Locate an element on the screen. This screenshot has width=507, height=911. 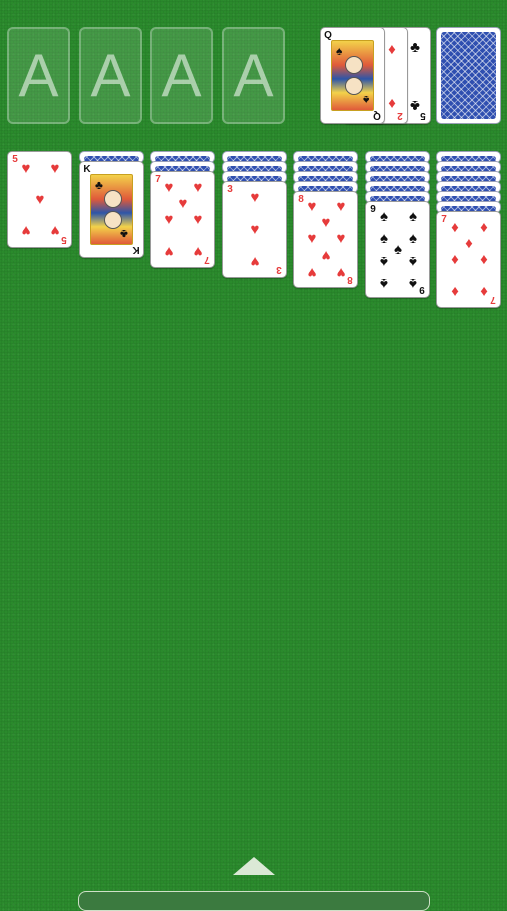
foundation-2: A is located at coordinates (110, 75).